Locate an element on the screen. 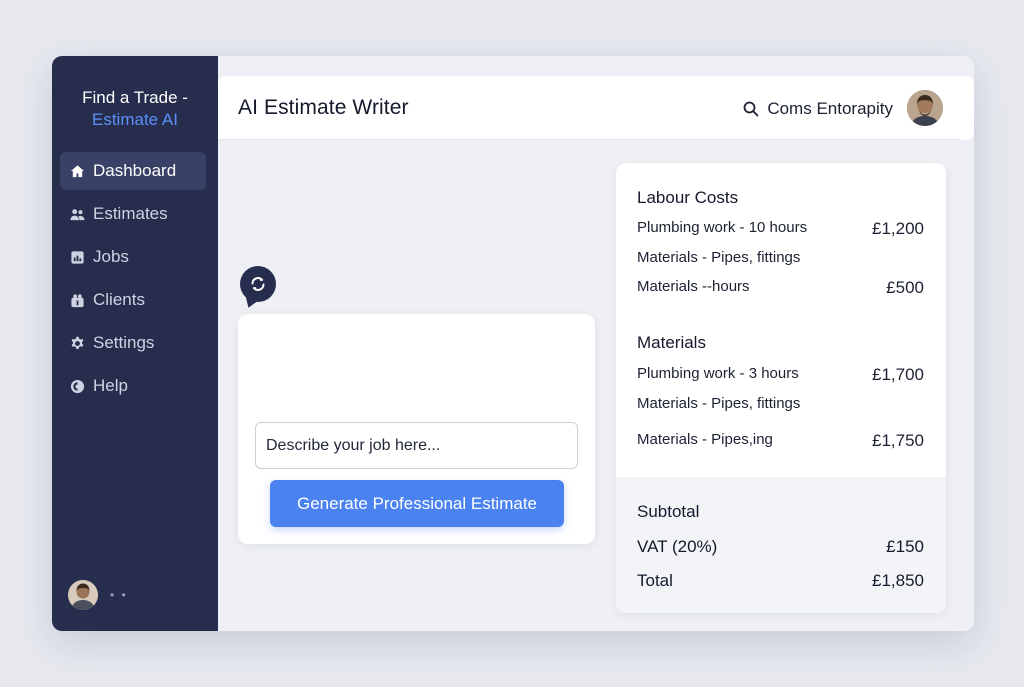 The image size is (1024, 687). line-amount: £1,750 is located at coordinates (898, 440).